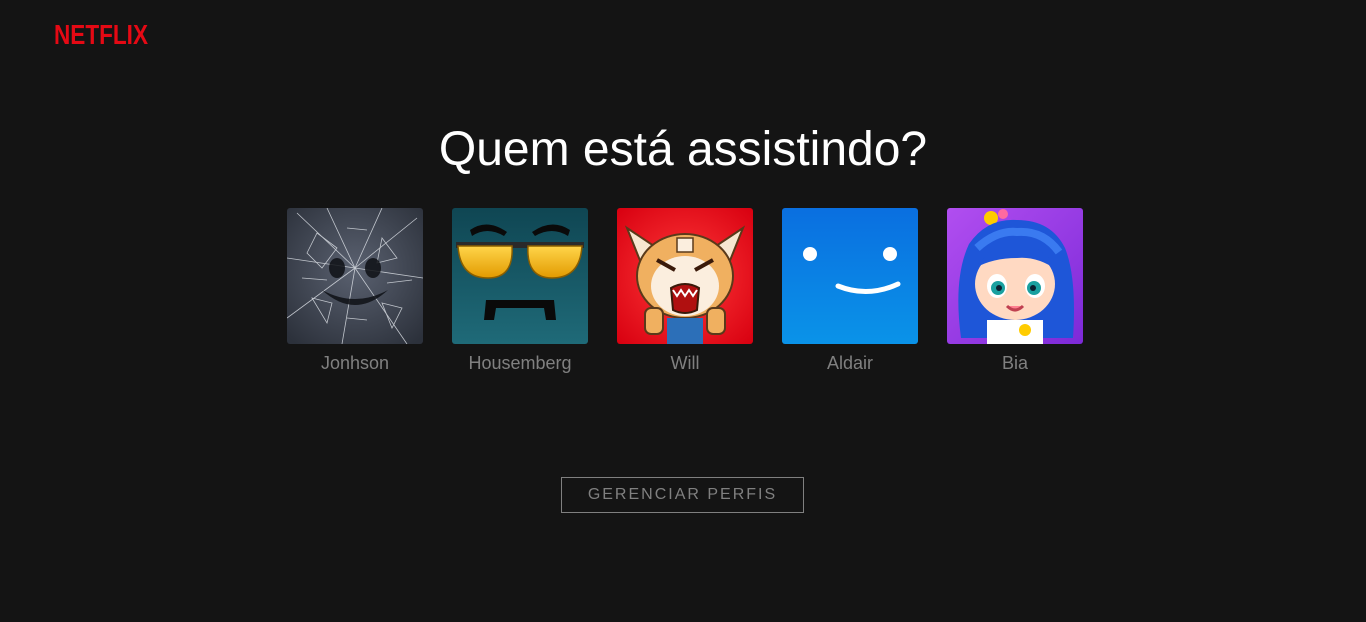 This screenshot has width=1366, height=622. What do you see at coordinates (683, 149) in the screenshot?
I see `page-title: Quem está assistindo?` at bounding box center [683, 149].